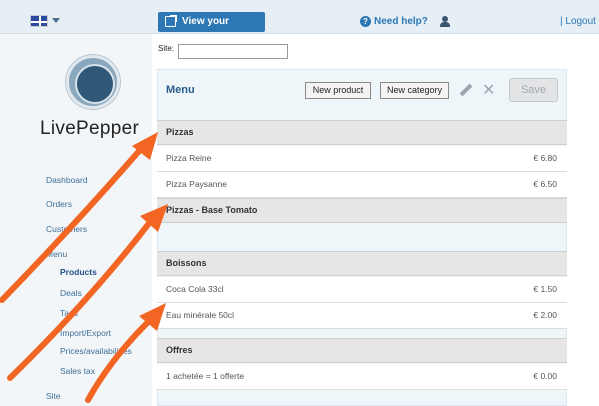 This screenshot has height=406, width=599. Describe the element at coordinates (195, 289) in the screenshot. I see `product-name: Coca Cola 33cl` at that location.